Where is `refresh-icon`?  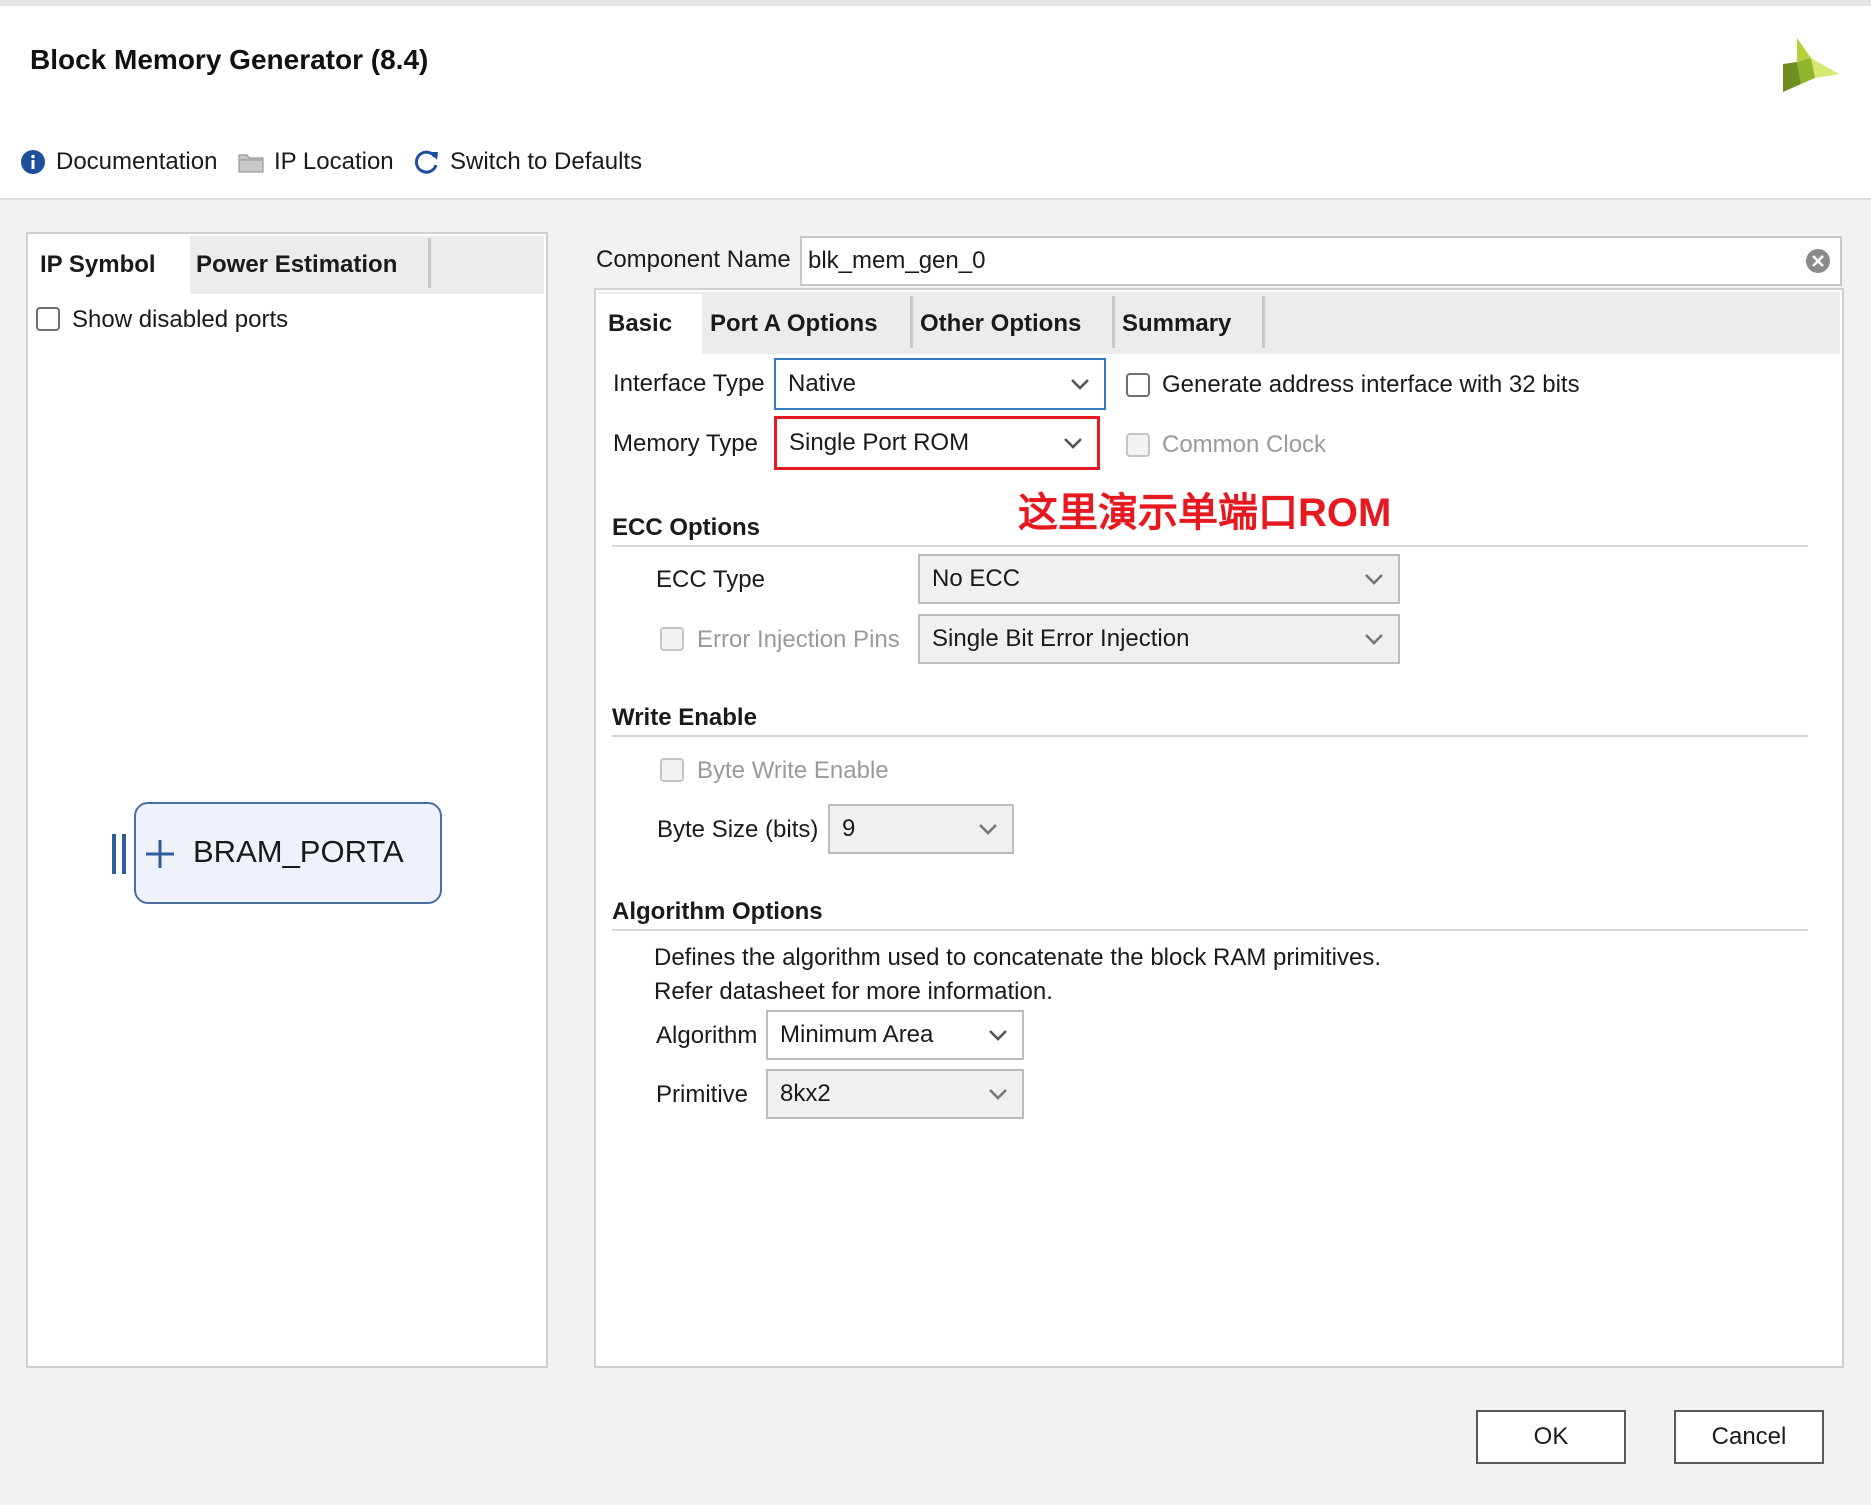 refresh-icon is located at coordinates (427, 162).